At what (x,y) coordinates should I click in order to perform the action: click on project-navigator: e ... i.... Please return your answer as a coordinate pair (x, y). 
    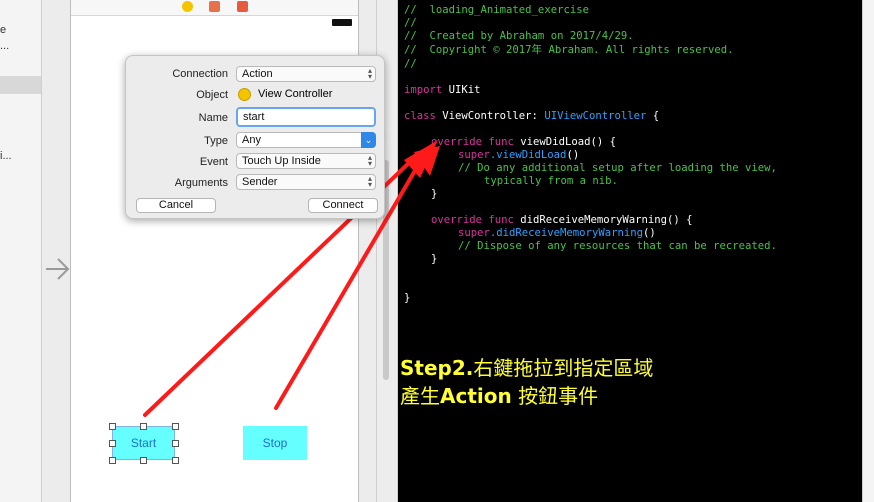
    Looking at the image, I should click on (21, 251).